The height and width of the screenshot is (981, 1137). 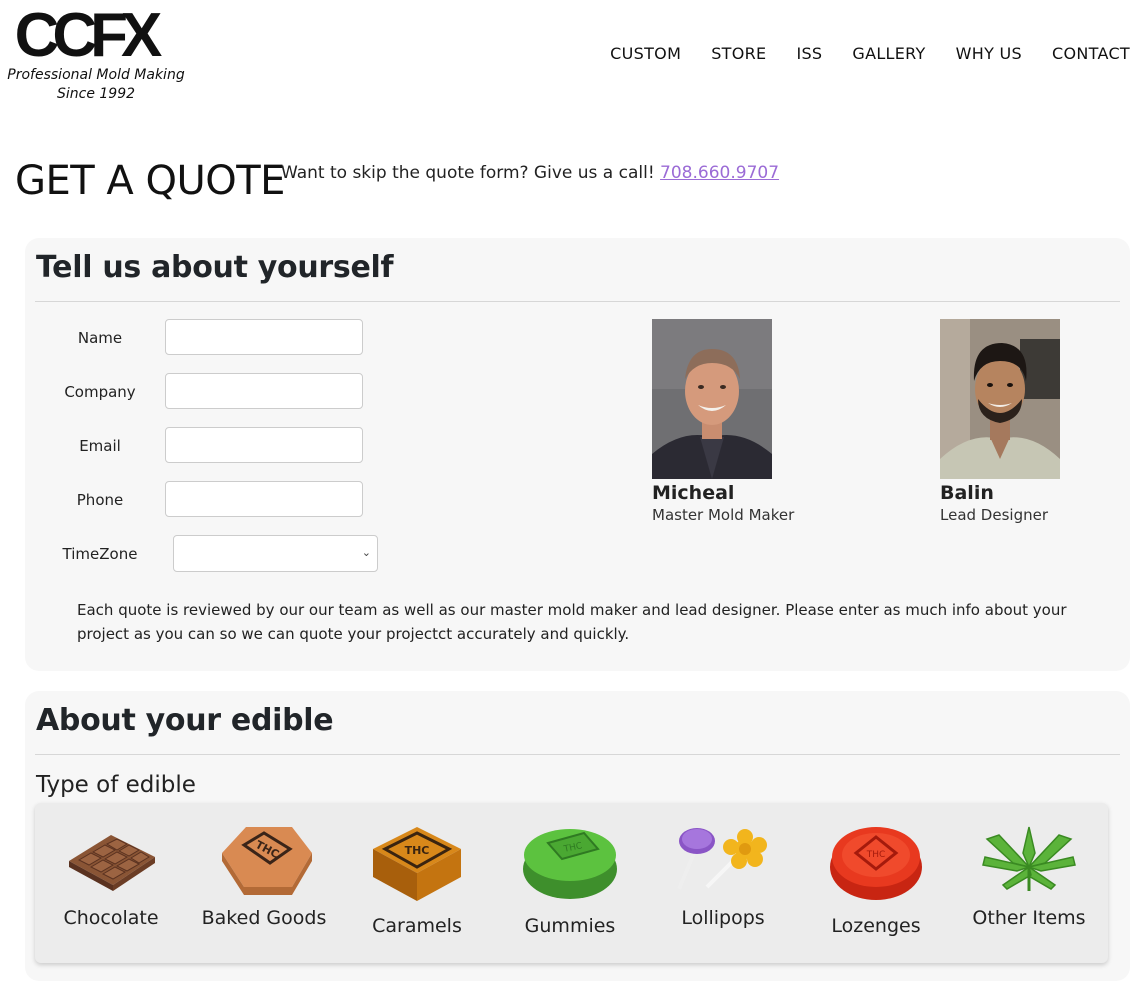 I want to click on edible-option-caramels: THC Caramels, so click(x=417, y=880).